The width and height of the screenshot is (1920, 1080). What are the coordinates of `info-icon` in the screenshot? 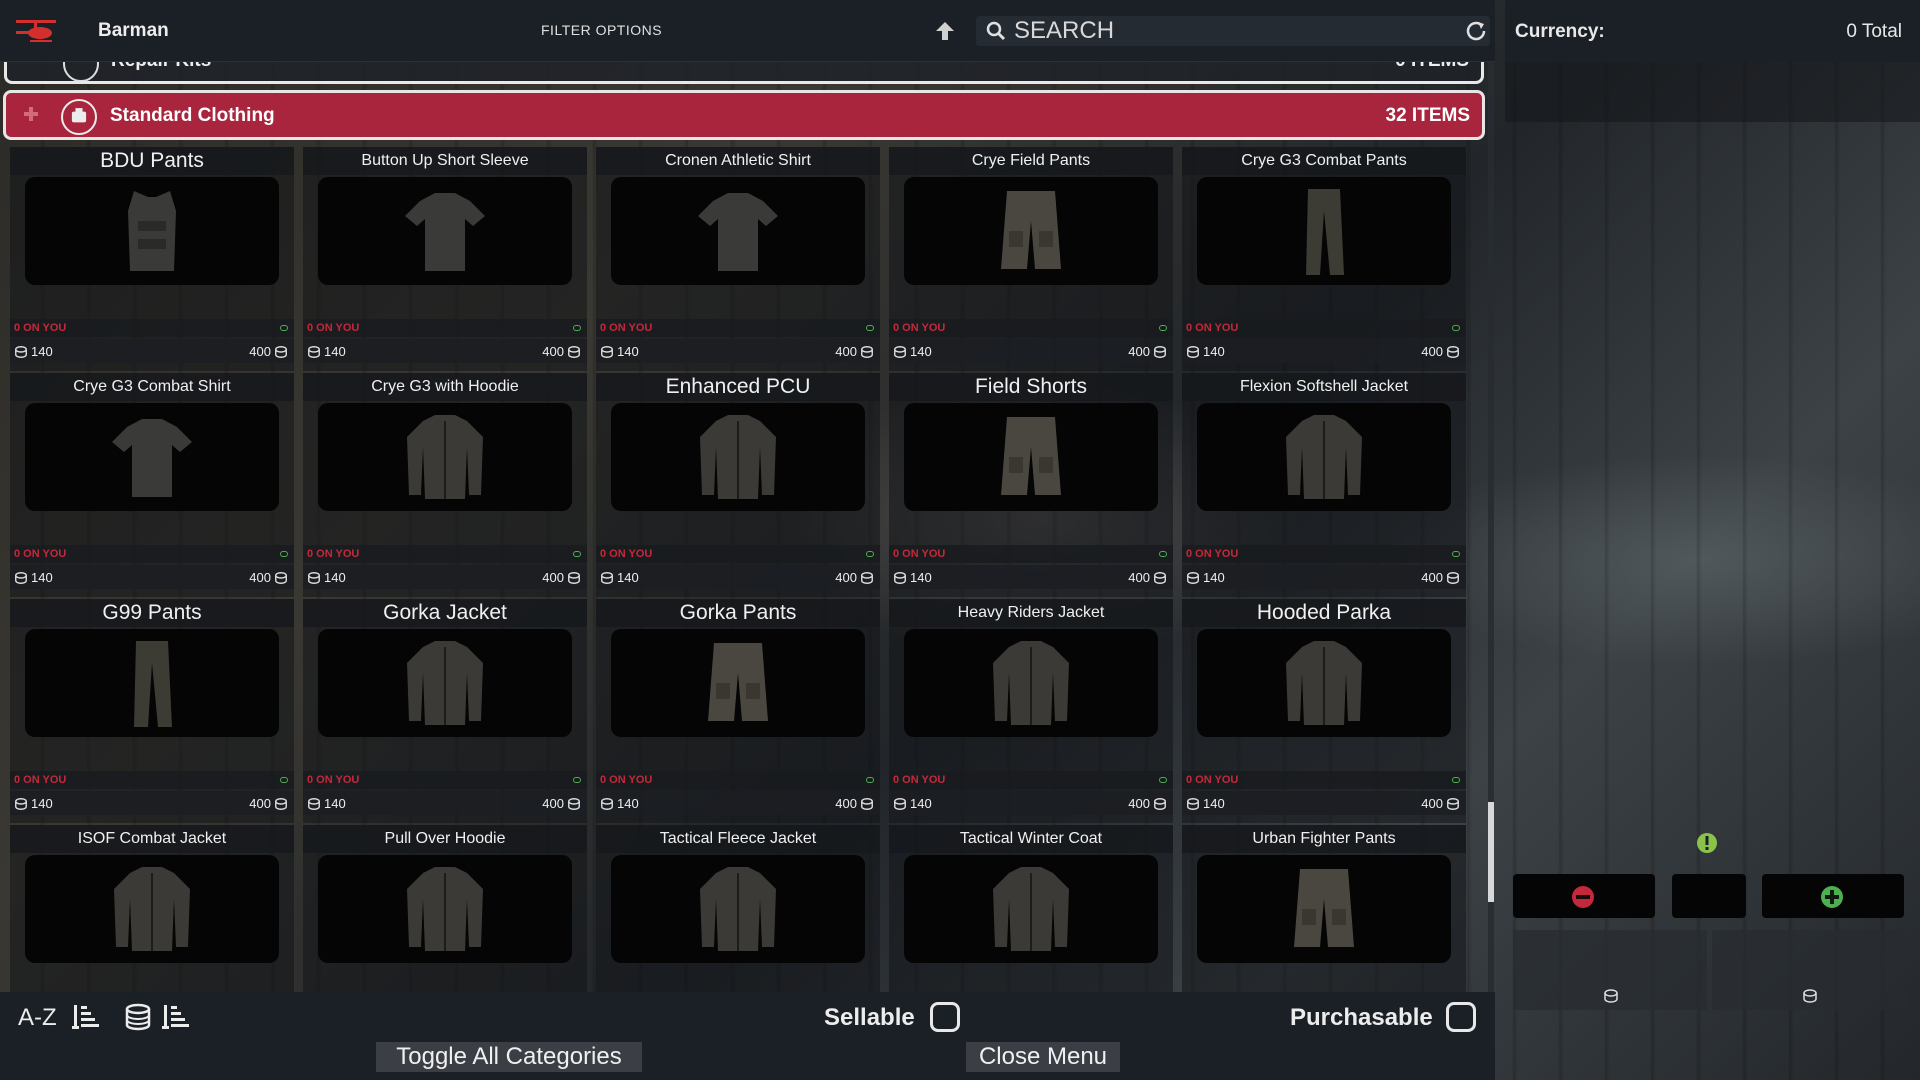 It's located at (1707, 843).